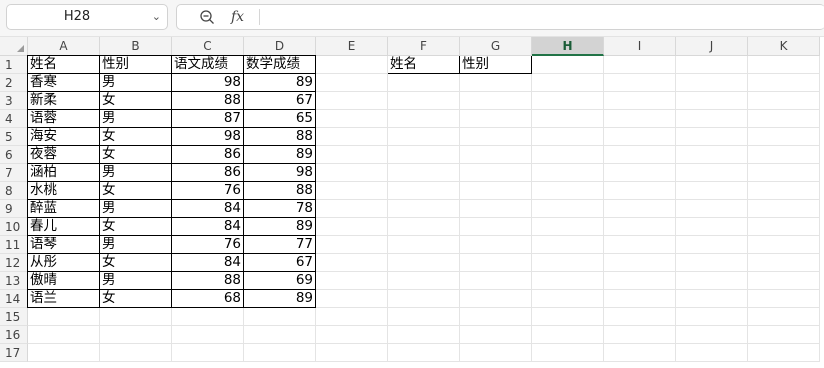 The image size is (824, 368). Describe the element at coordinates (352, 46) in the screenshot. I see `column-header-e: E` at that location.